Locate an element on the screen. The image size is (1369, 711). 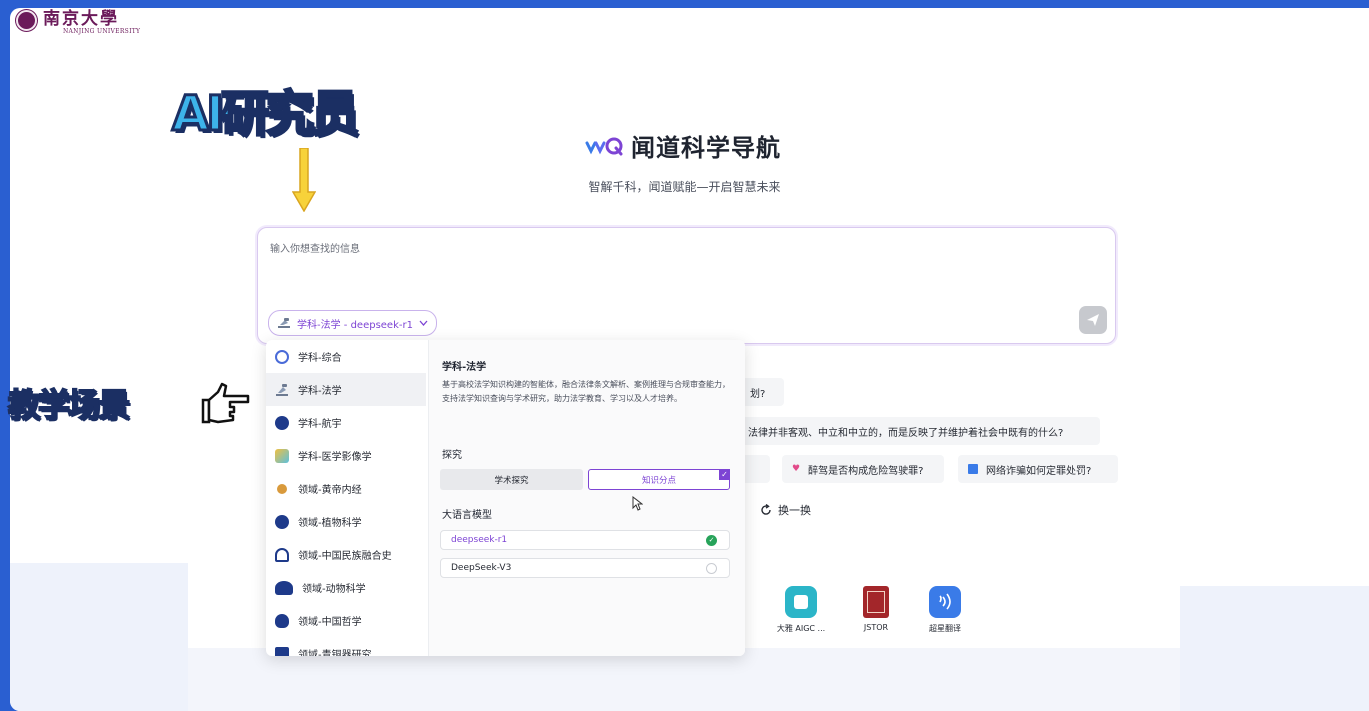
agent-item-label: 领域-中国民族融合史 is located at coordinates (345, 556).